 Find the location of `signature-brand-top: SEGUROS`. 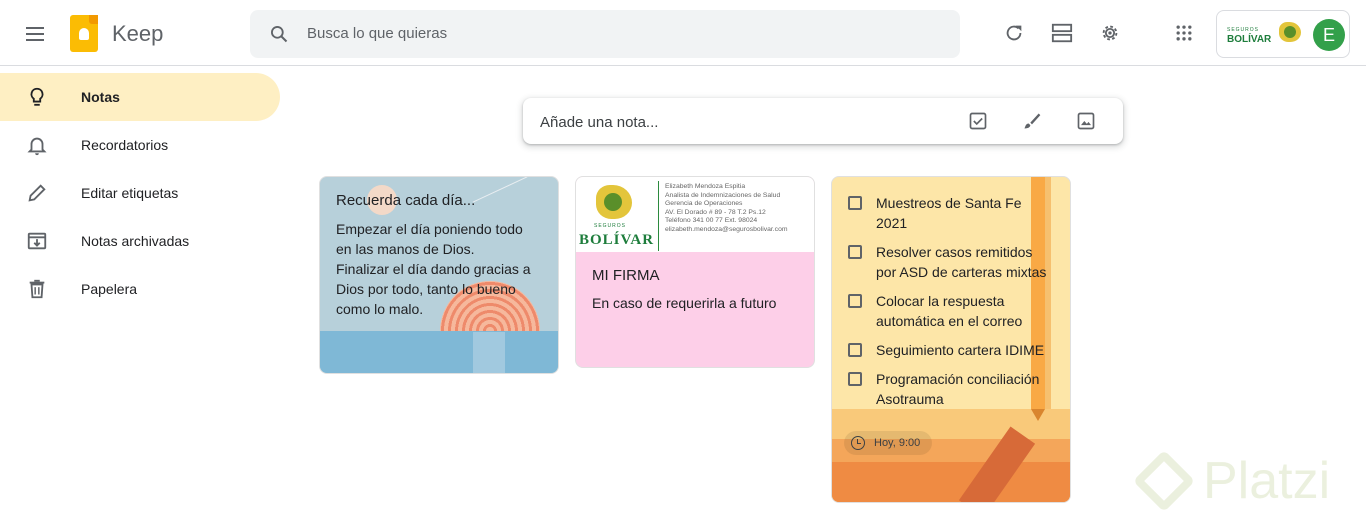

signature-brand-top: SEGUROS is located at coordinates (610, 226).